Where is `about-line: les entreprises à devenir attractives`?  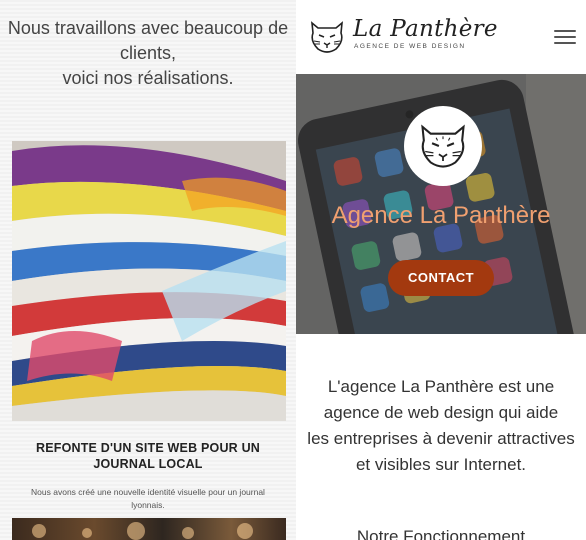
about-line: les entreprises à devenir attractives is located at coordinates (441, 438).